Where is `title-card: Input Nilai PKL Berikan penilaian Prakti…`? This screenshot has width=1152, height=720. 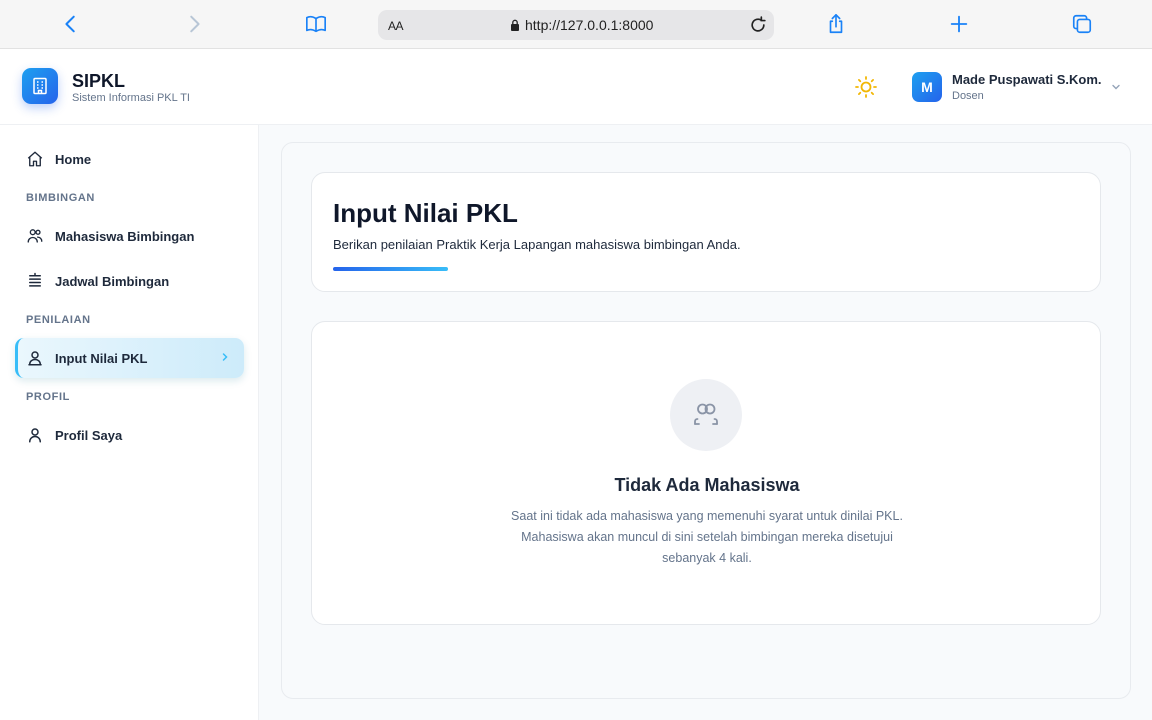 title-card: Input Nilai PKL Berikan penilaian Prakti… is located at coordinates (706, 232).